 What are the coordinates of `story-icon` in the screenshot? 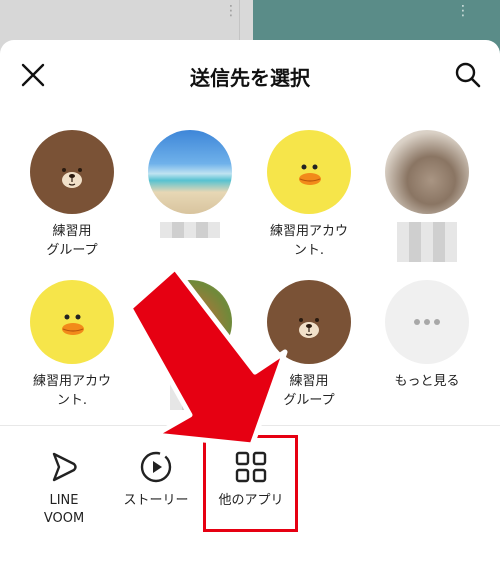 It's located at (156, 467).